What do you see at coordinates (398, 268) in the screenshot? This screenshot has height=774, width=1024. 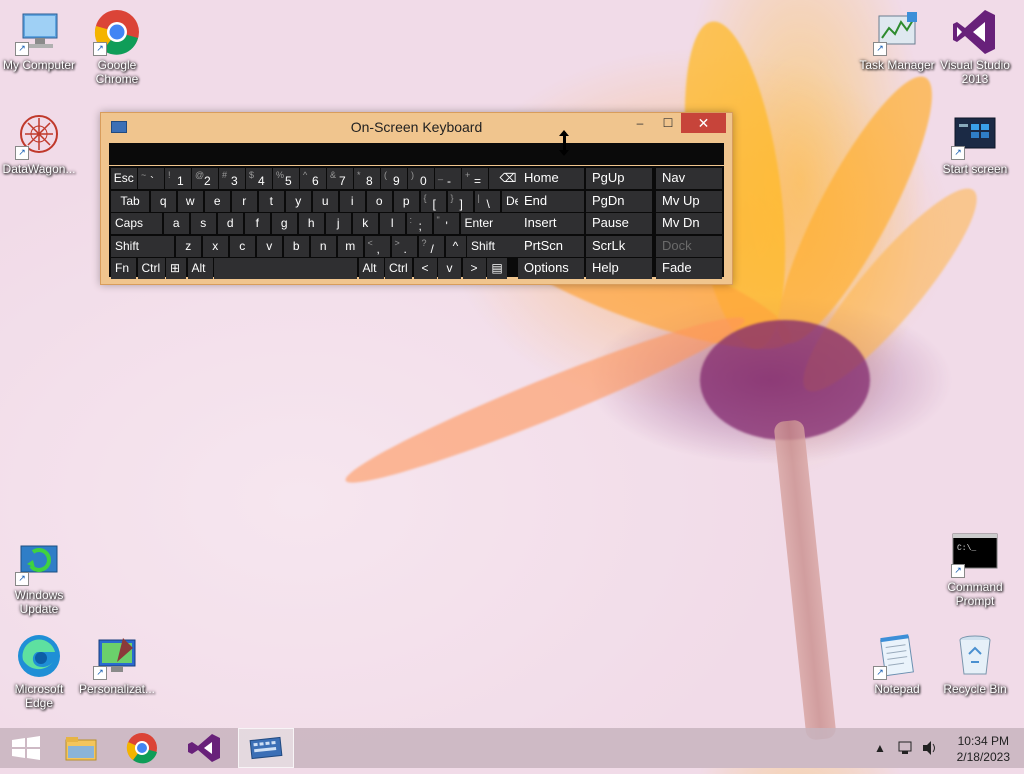 I see `right-ctrl-key: Ctrl` at bounding box center [398, 268].